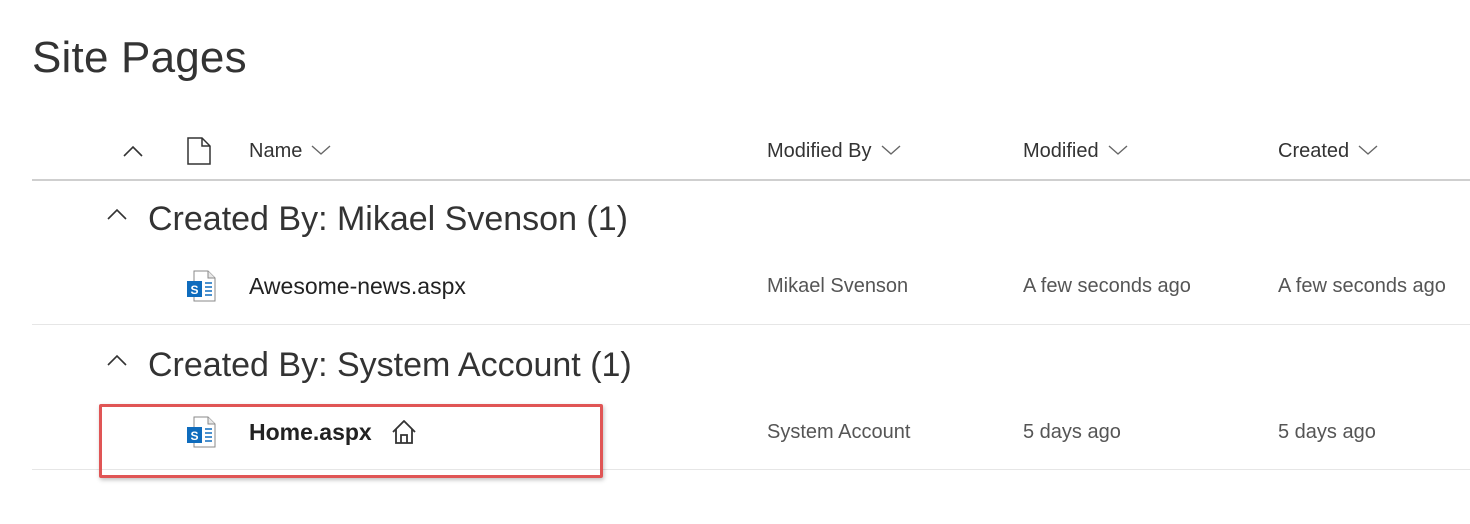 The height and width of the screenshot is (524, 1470). I want to click on home-icon, so click(404, 432).